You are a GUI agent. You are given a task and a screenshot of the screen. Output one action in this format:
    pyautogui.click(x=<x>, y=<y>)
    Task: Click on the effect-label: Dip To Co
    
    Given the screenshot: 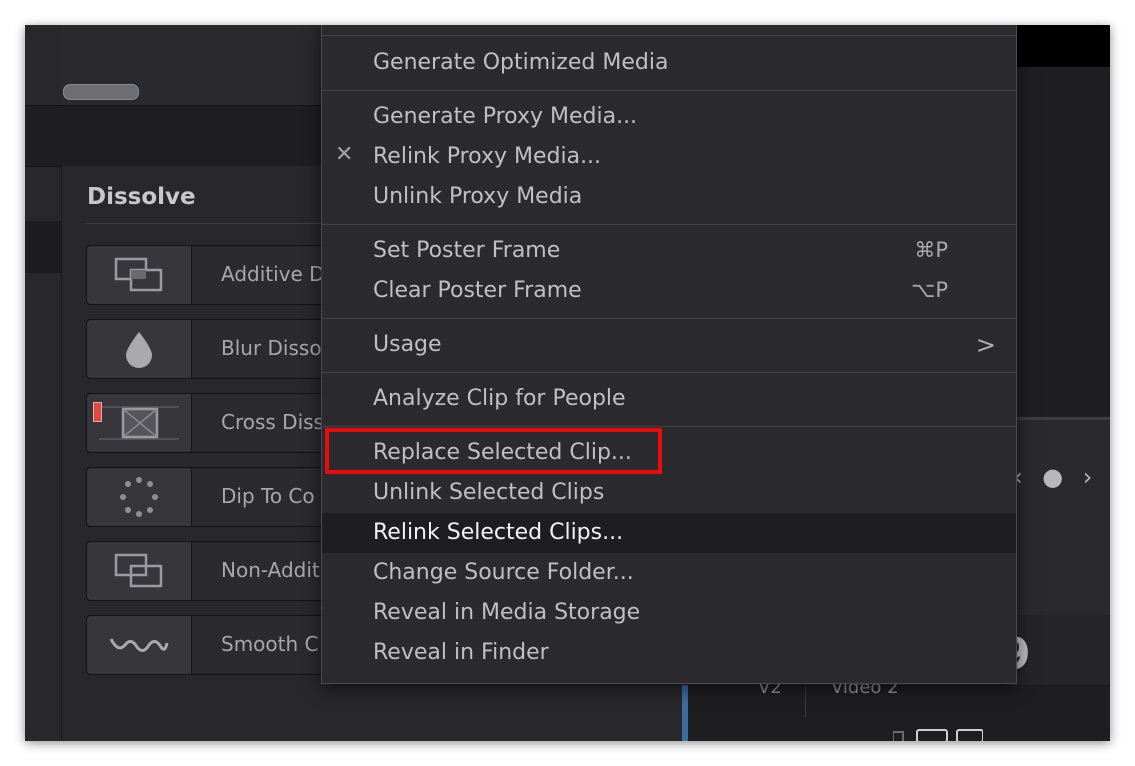 What is the action you would take?
    pyautogui.click(x=268, y=496)
    